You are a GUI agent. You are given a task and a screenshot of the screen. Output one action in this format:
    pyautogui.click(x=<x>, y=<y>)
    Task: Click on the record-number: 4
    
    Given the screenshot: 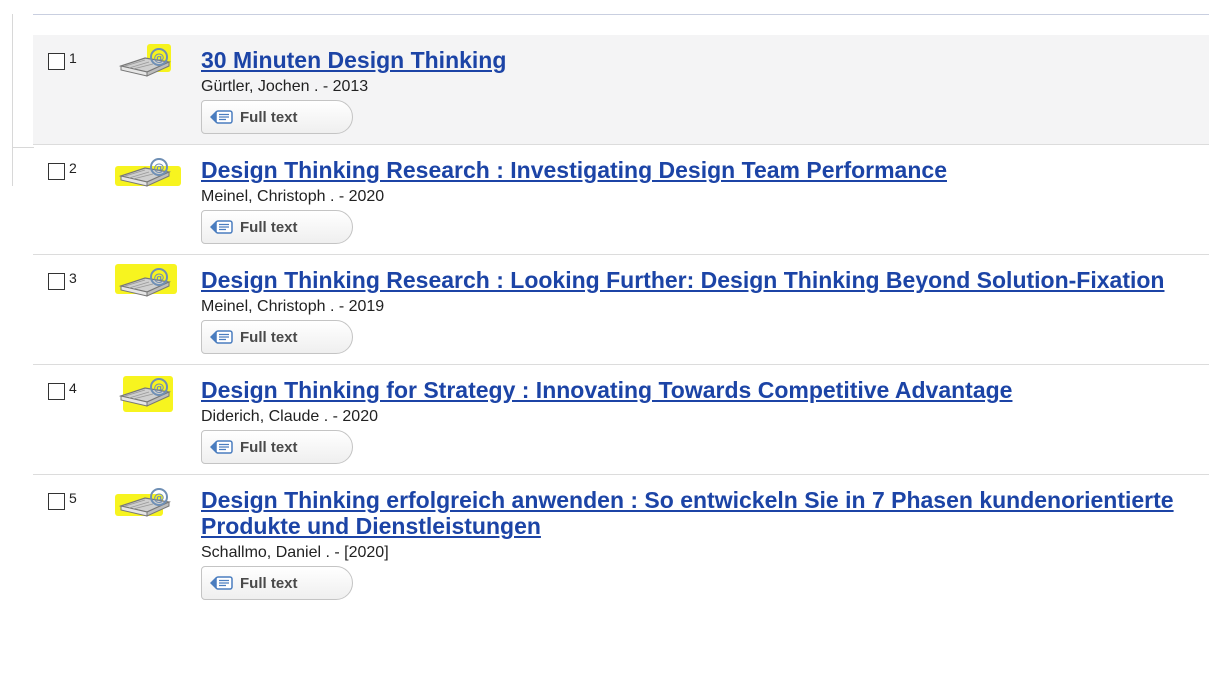 What is the action you would take?
    pyautogui.click(x=73, y=388)
    